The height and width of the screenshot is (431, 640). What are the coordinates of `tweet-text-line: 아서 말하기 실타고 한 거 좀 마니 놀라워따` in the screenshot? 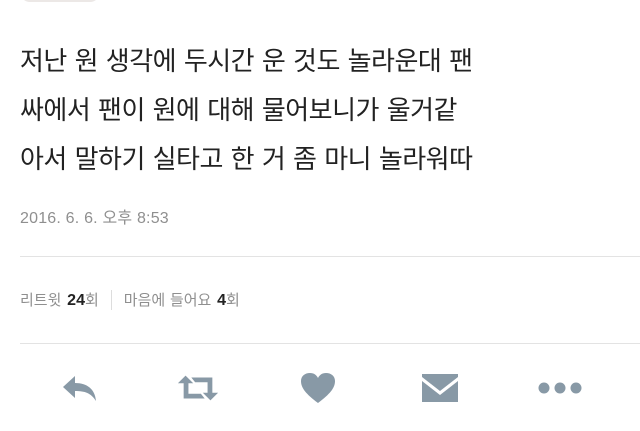 It's located at (246, 160).